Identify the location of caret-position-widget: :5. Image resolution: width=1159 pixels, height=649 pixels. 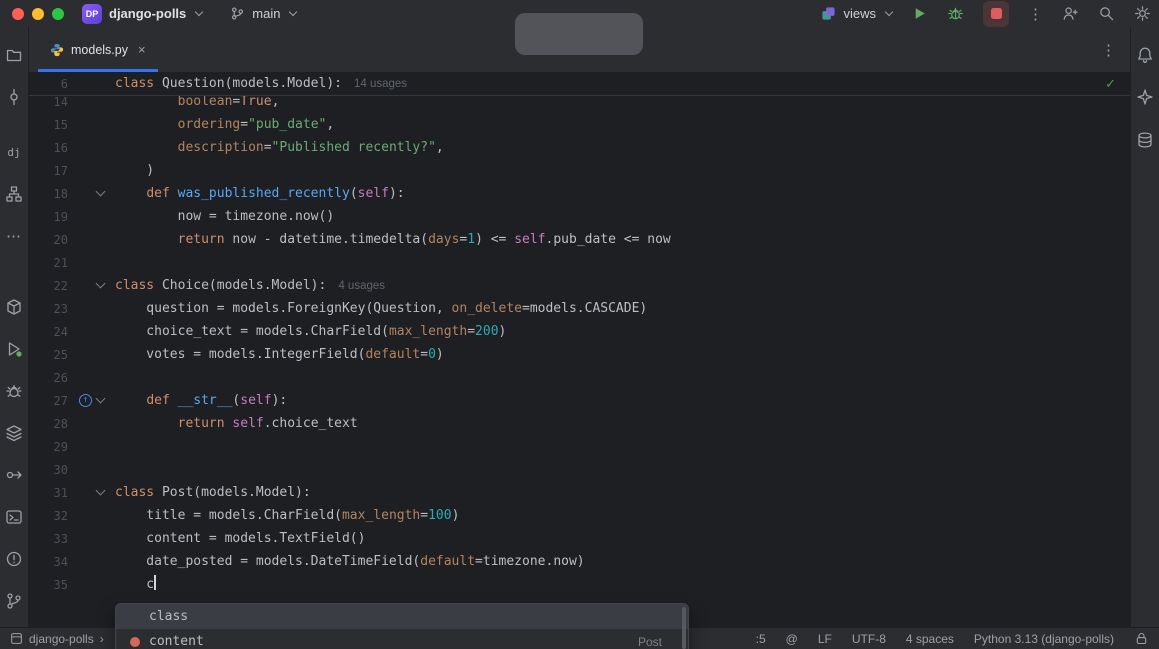
(761, 639).